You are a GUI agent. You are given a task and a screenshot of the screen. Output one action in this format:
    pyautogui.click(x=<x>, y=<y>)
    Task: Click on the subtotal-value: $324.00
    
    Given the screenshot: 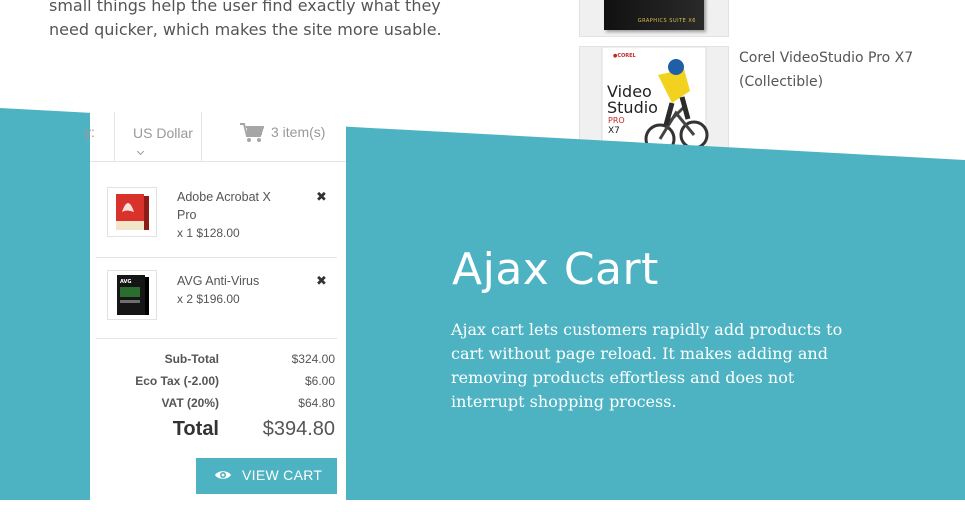 What is the action you would take?
    pyautogui.click(x=313, y=359)
    